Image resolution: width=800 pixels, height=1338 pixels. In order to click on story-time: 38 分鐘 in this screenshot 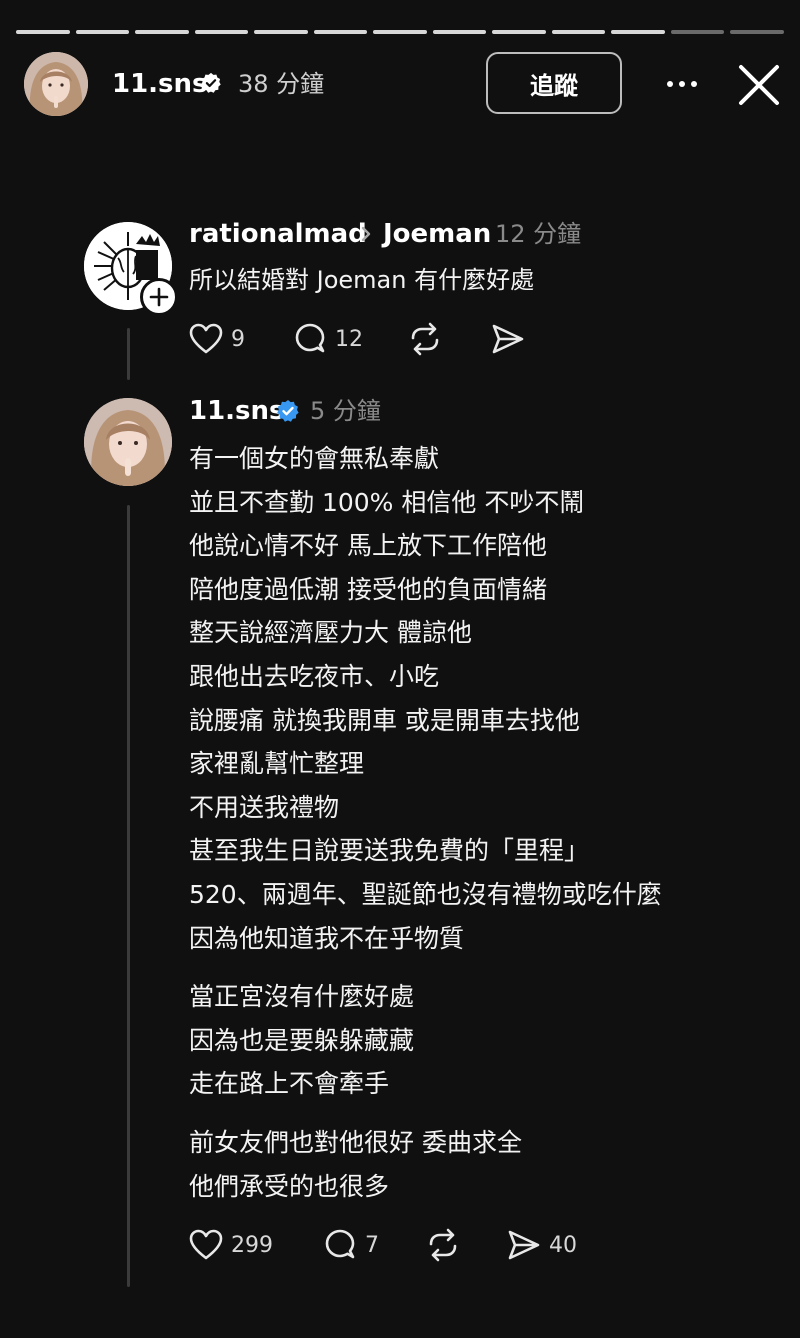, I will do `click(281, 84)`.